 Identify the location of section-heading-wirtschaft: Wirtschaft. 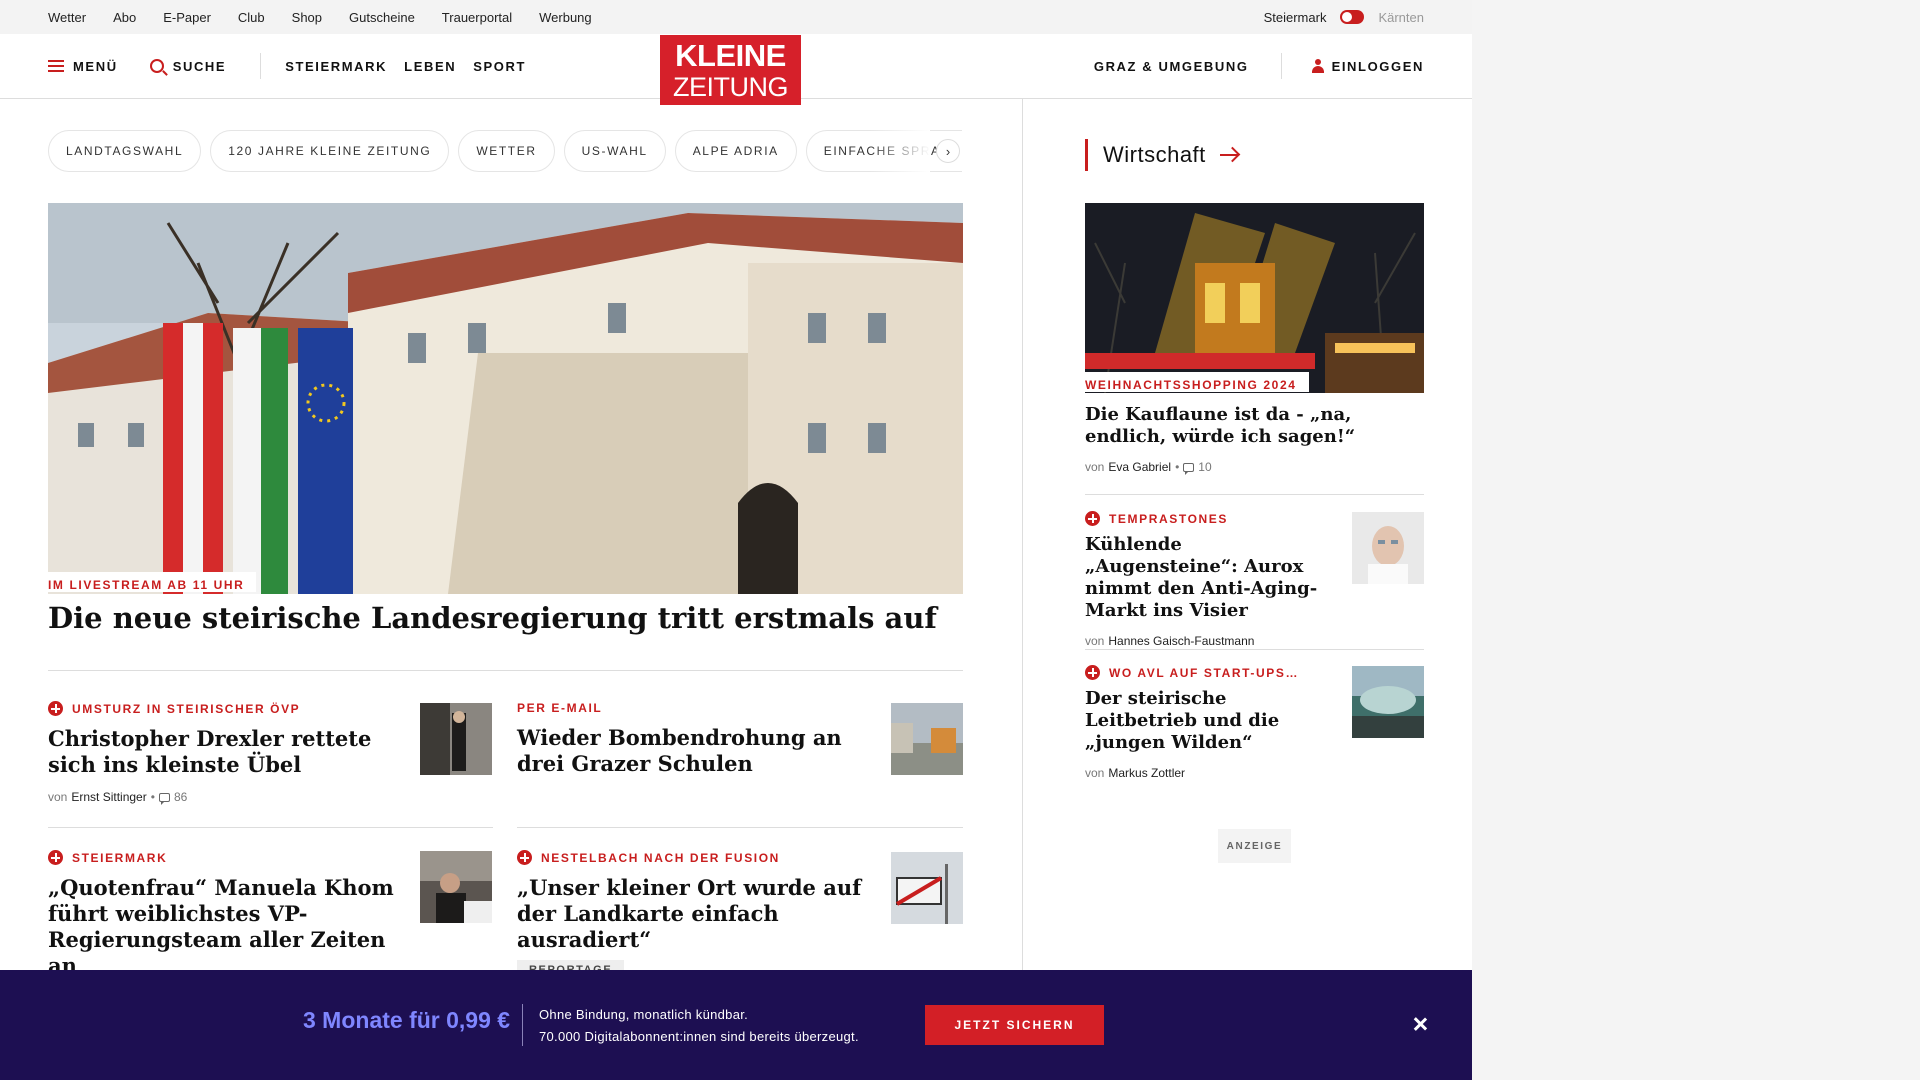
(1161, 155).